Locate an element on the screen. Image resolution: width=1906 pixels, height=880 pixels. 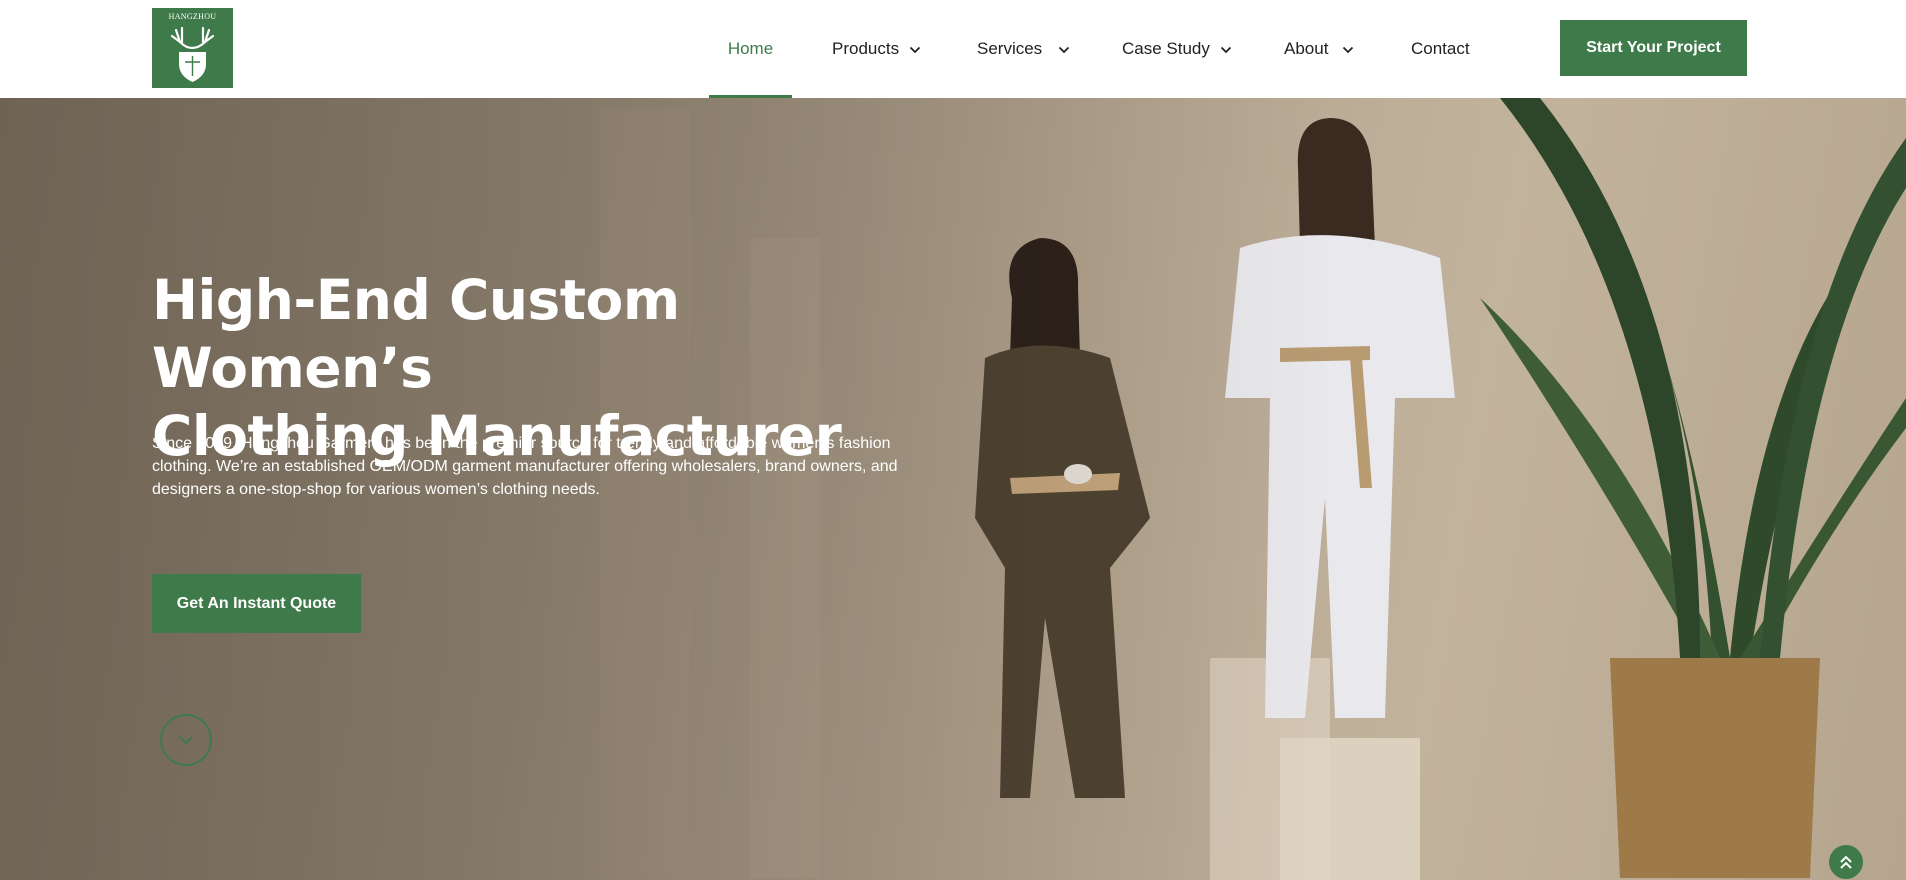
nav-products: Products is located at coordinates (876, 49).